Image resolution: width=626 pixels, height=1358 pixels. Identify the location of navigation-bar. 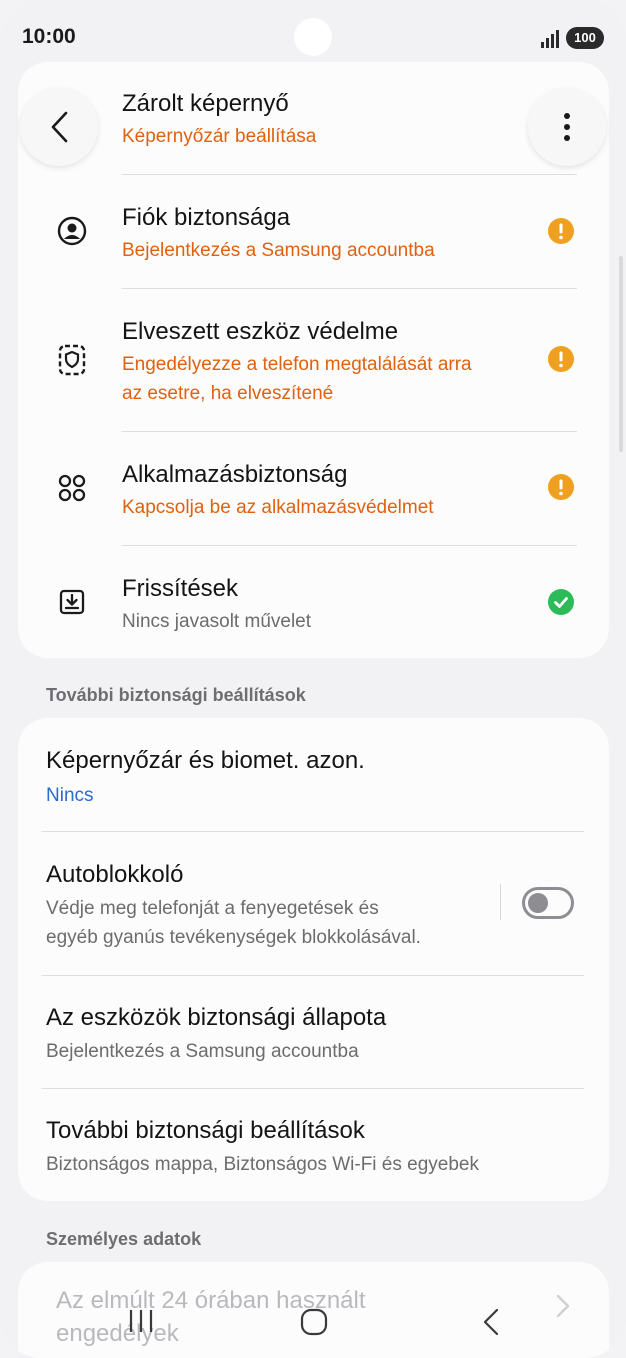
(313, 1324).